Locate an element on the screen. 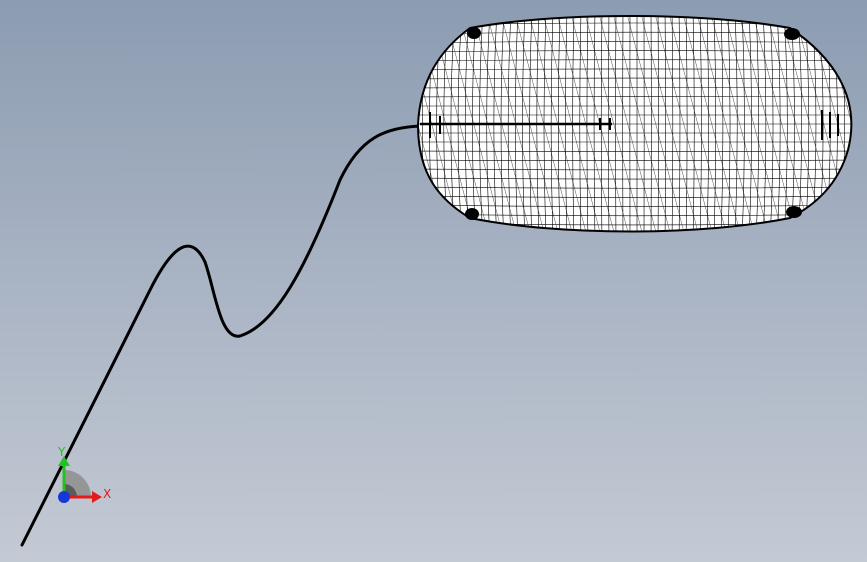 This screenshot has height=562, width=867. vessel-fillet-top-right is located at coordinates (792, 34).